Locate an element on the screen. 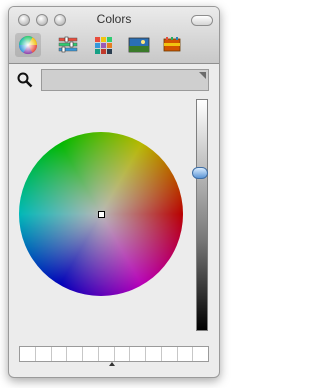 Image resolution: width=320 pixels, height=388 pixels. swatch-resize-grip-icon is located at coordinates (112, 364).